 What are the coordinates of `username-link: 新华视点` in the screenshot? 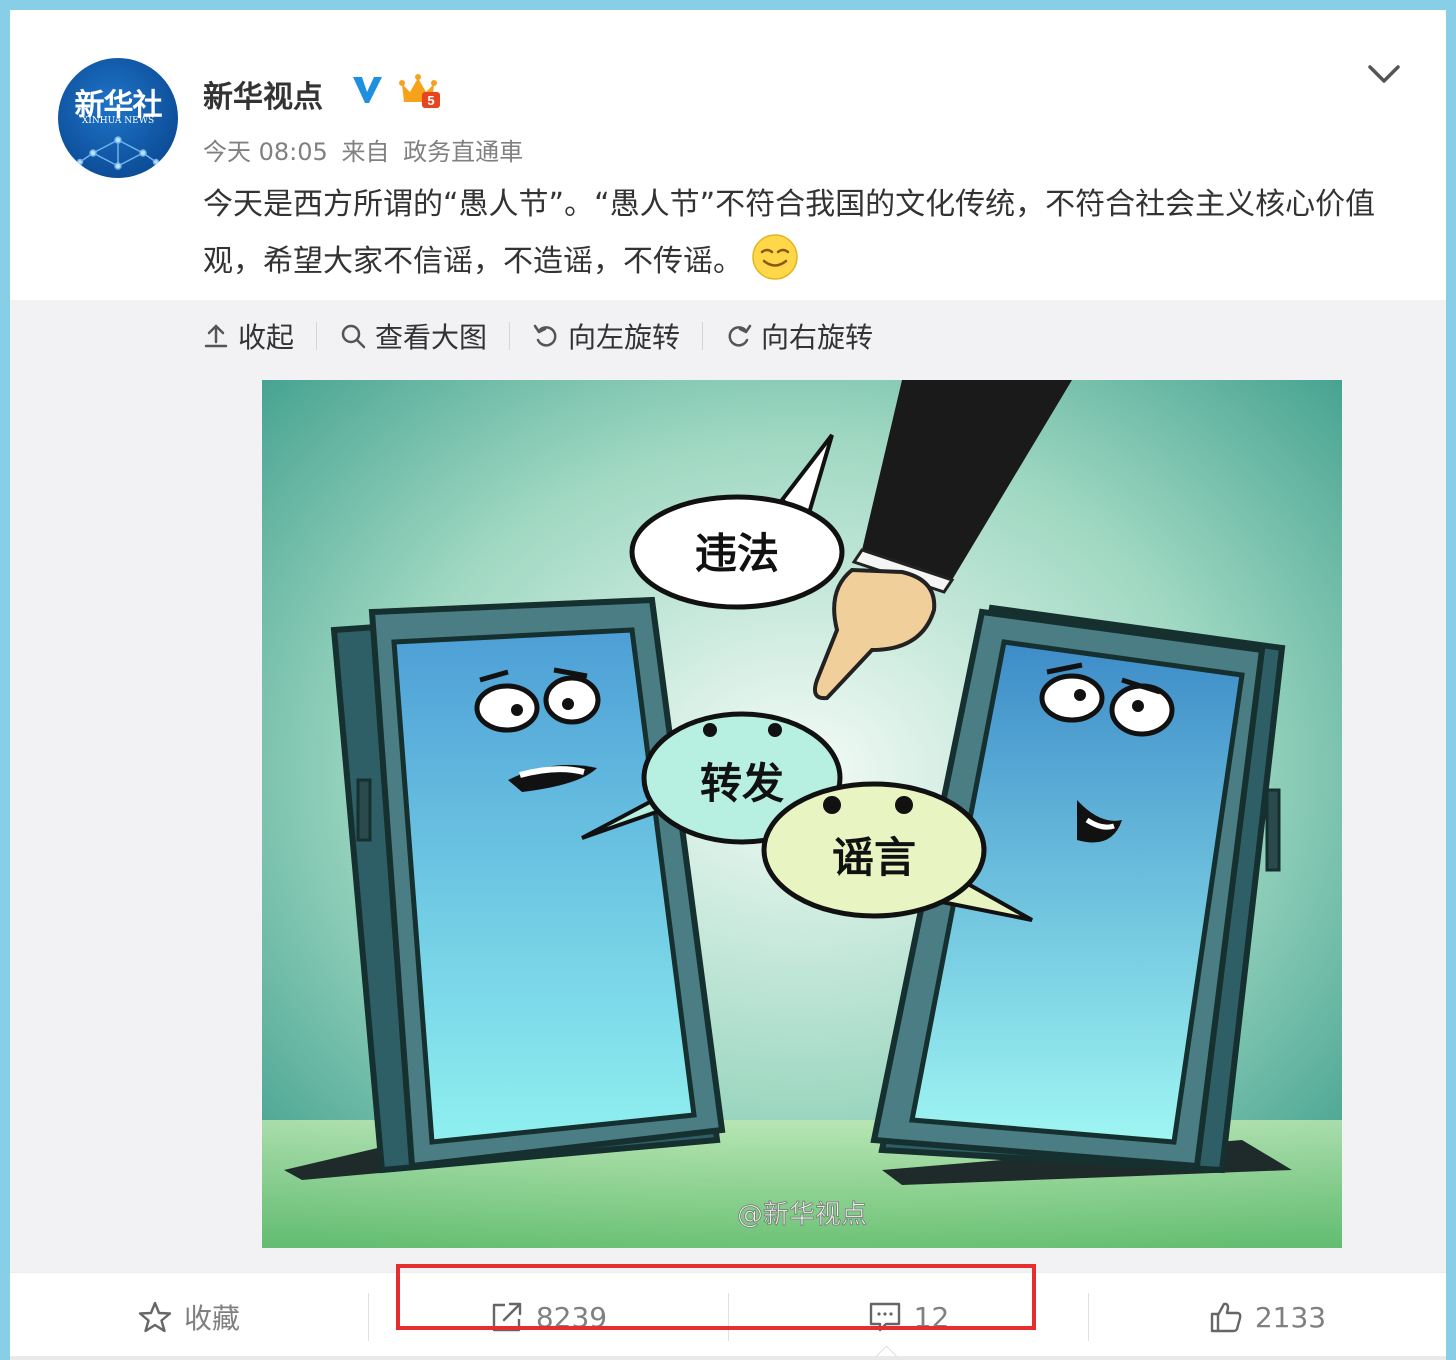 It's located at (263, 94).